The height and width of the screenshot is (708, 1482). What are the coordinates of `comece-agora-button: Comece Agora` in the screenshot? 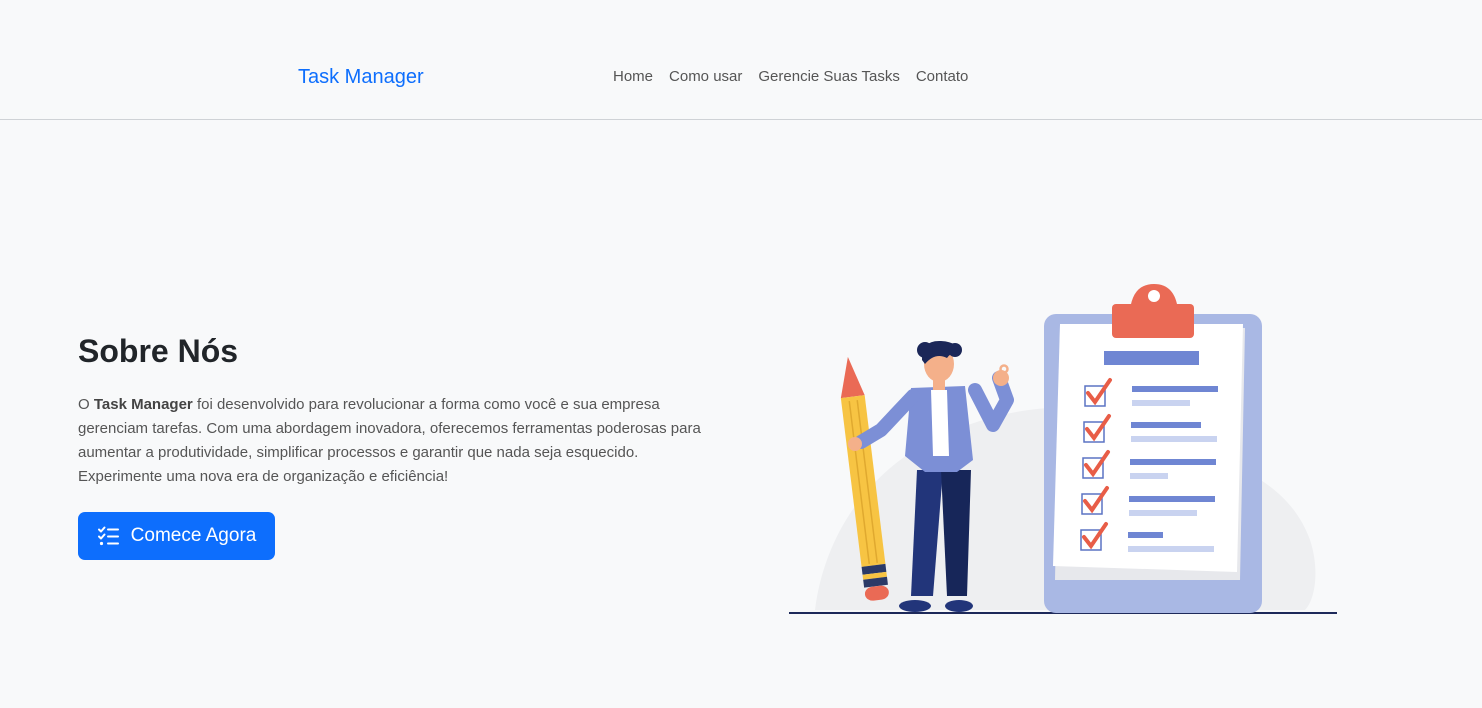 It's located at (176, 536).